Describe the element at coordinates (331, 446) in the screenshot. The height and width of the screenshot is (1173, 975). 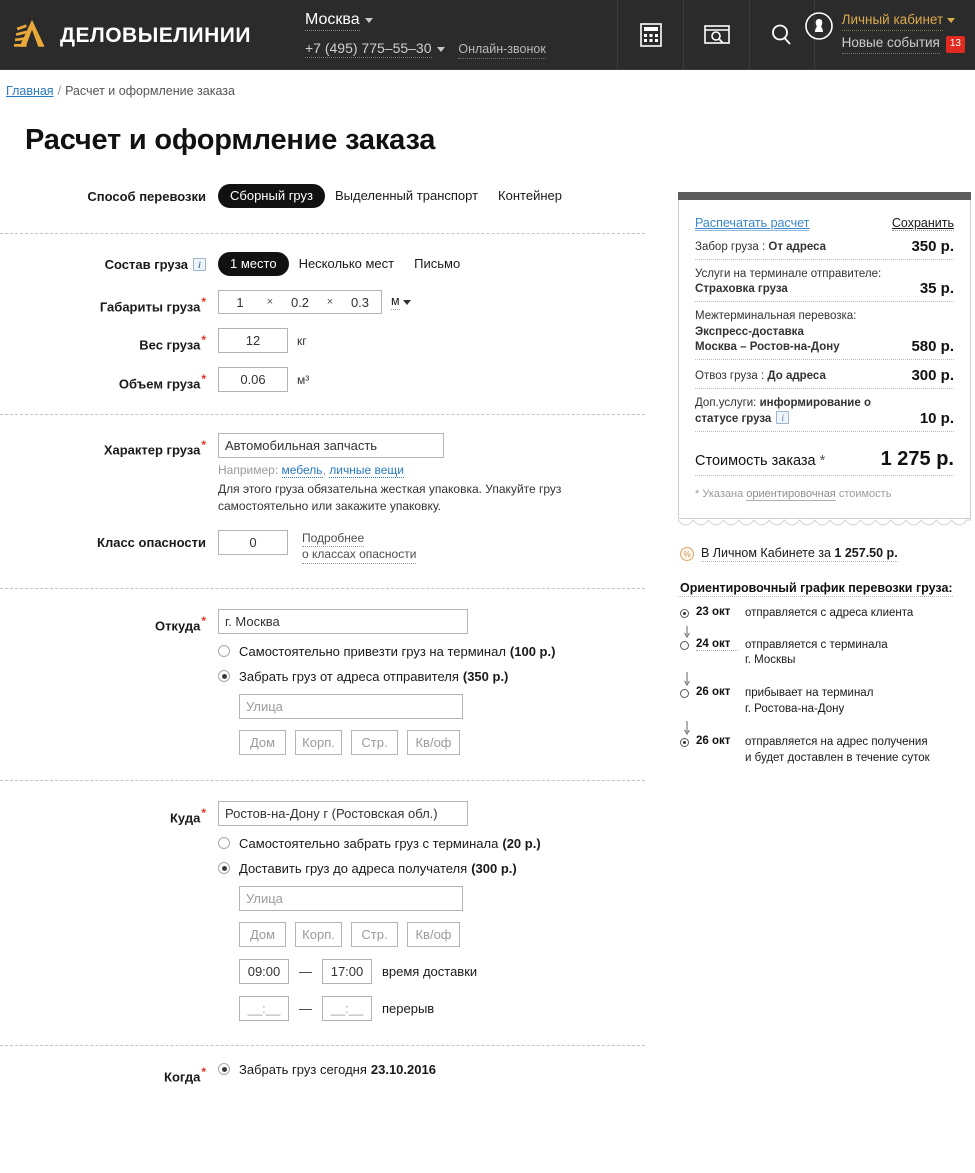
I see `cargo-type-input` at that location.